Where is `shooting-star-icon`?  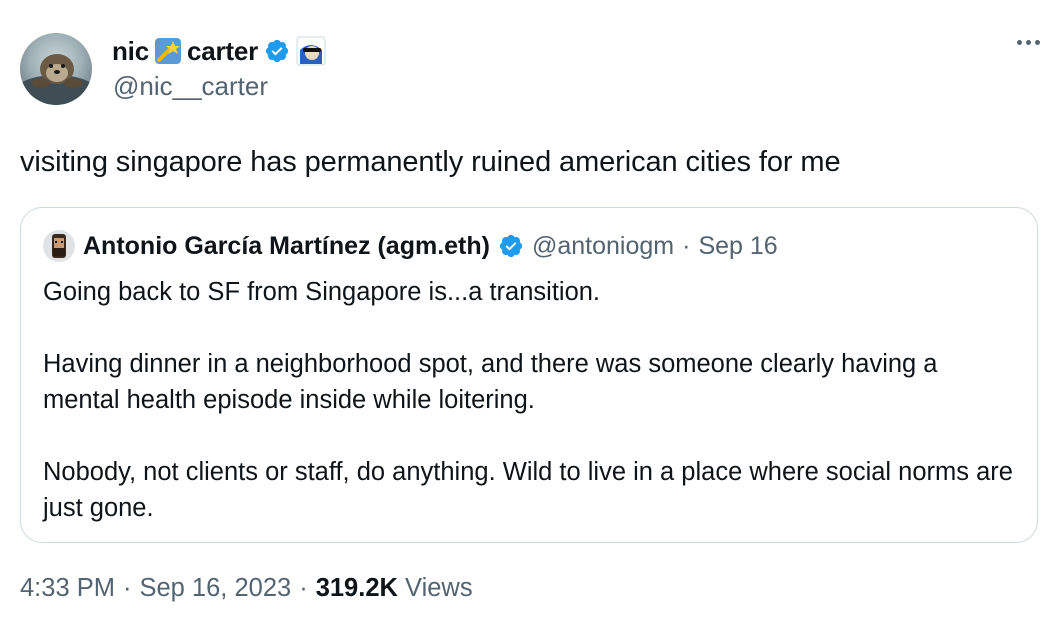 shooting-star-icon is located at coordinates (167, 51).